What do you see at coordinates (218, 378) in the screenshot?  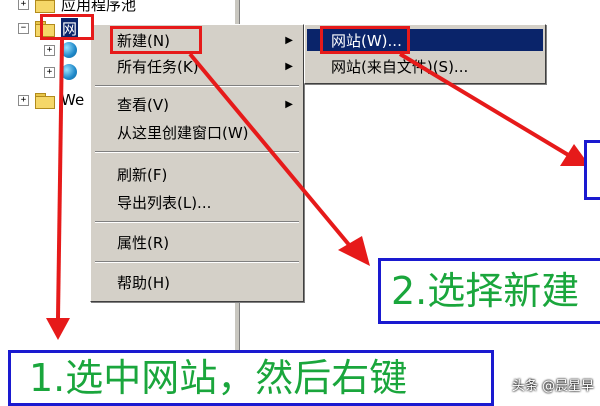 I see `callout-text: 1.选中网站，然后右键` at bounding box center [218, 378].